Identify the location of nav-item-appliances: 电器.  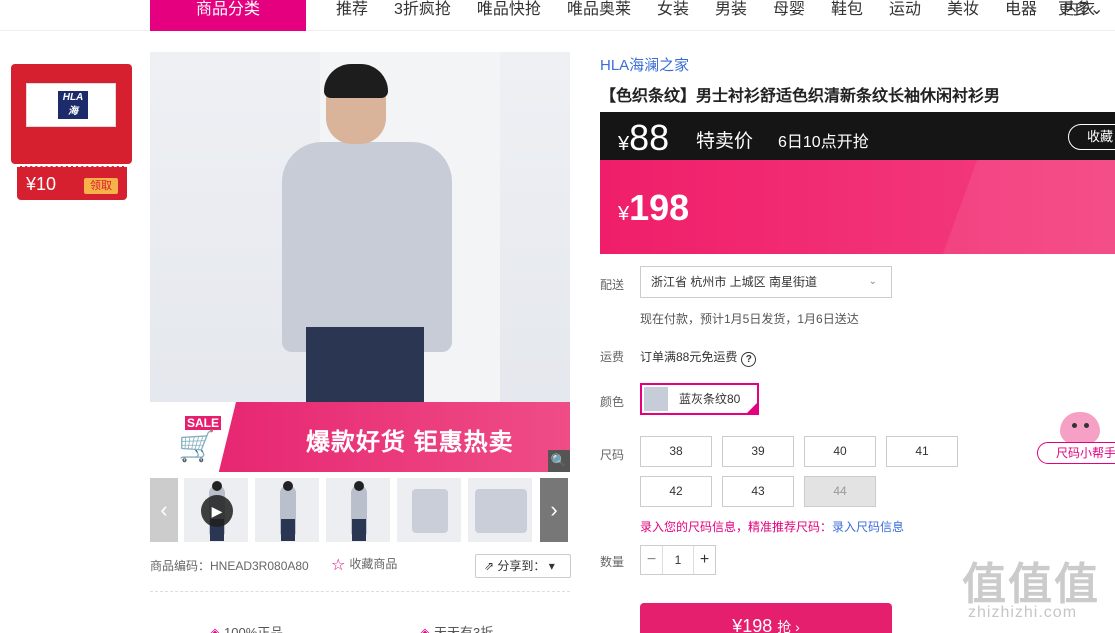
(1016, 10).